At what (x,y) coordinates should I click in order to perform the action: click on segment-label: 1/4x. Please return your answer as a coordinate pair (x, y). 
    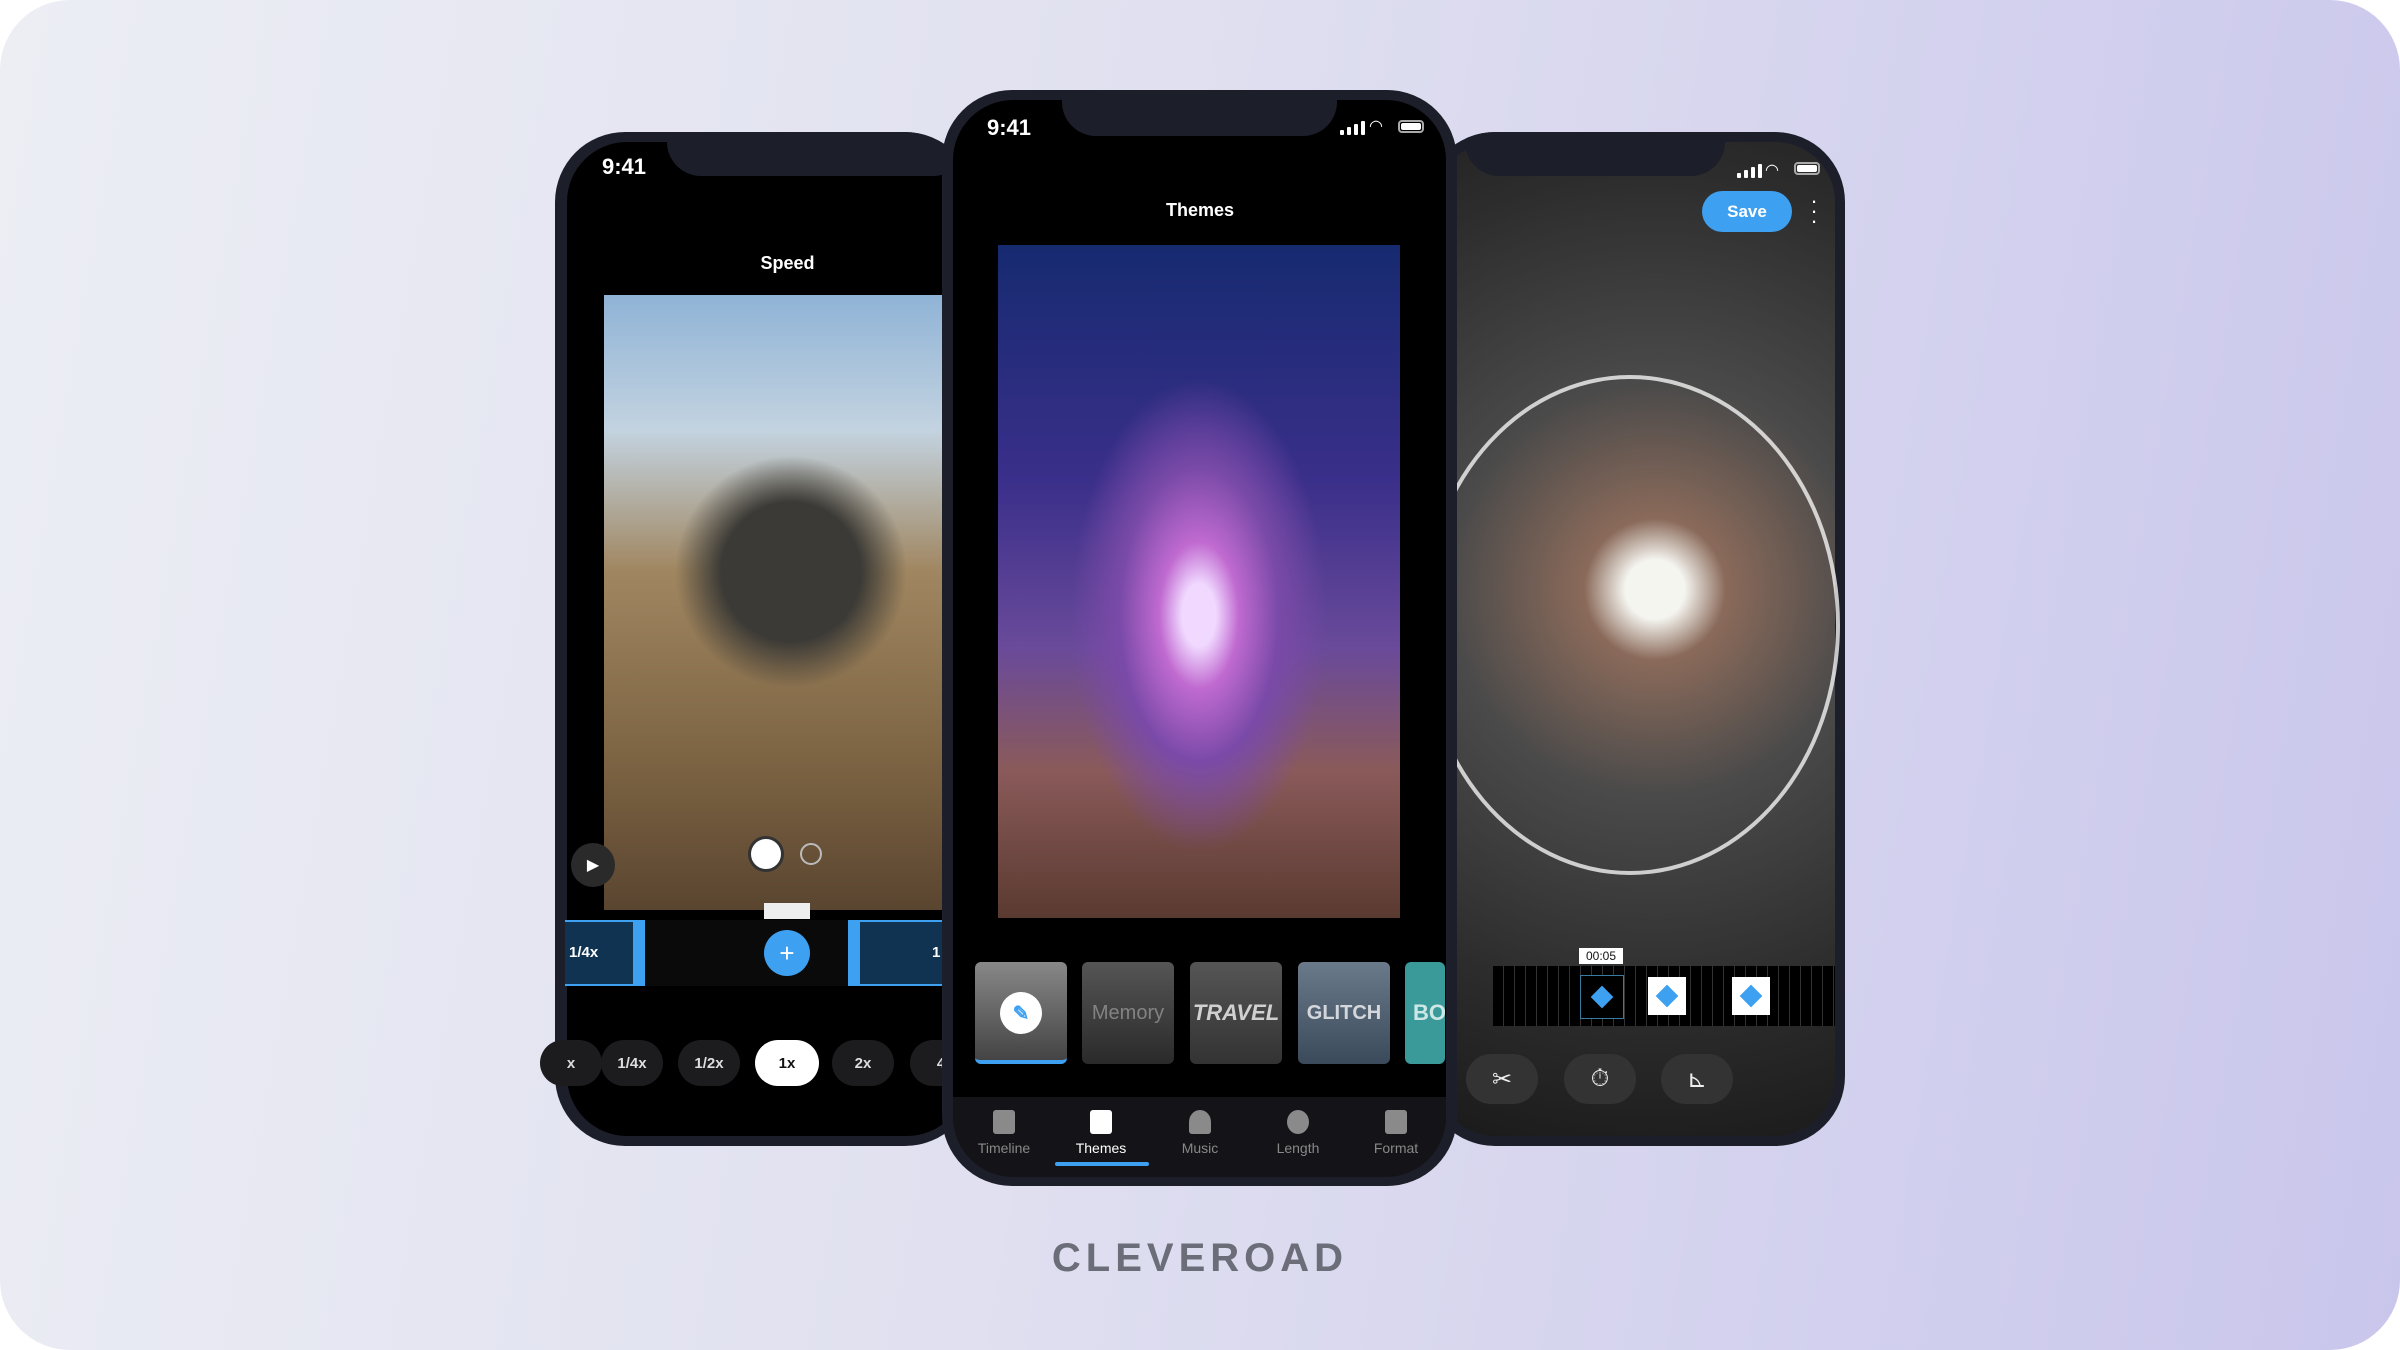
    Looking at the image, I should click on (584, 952).